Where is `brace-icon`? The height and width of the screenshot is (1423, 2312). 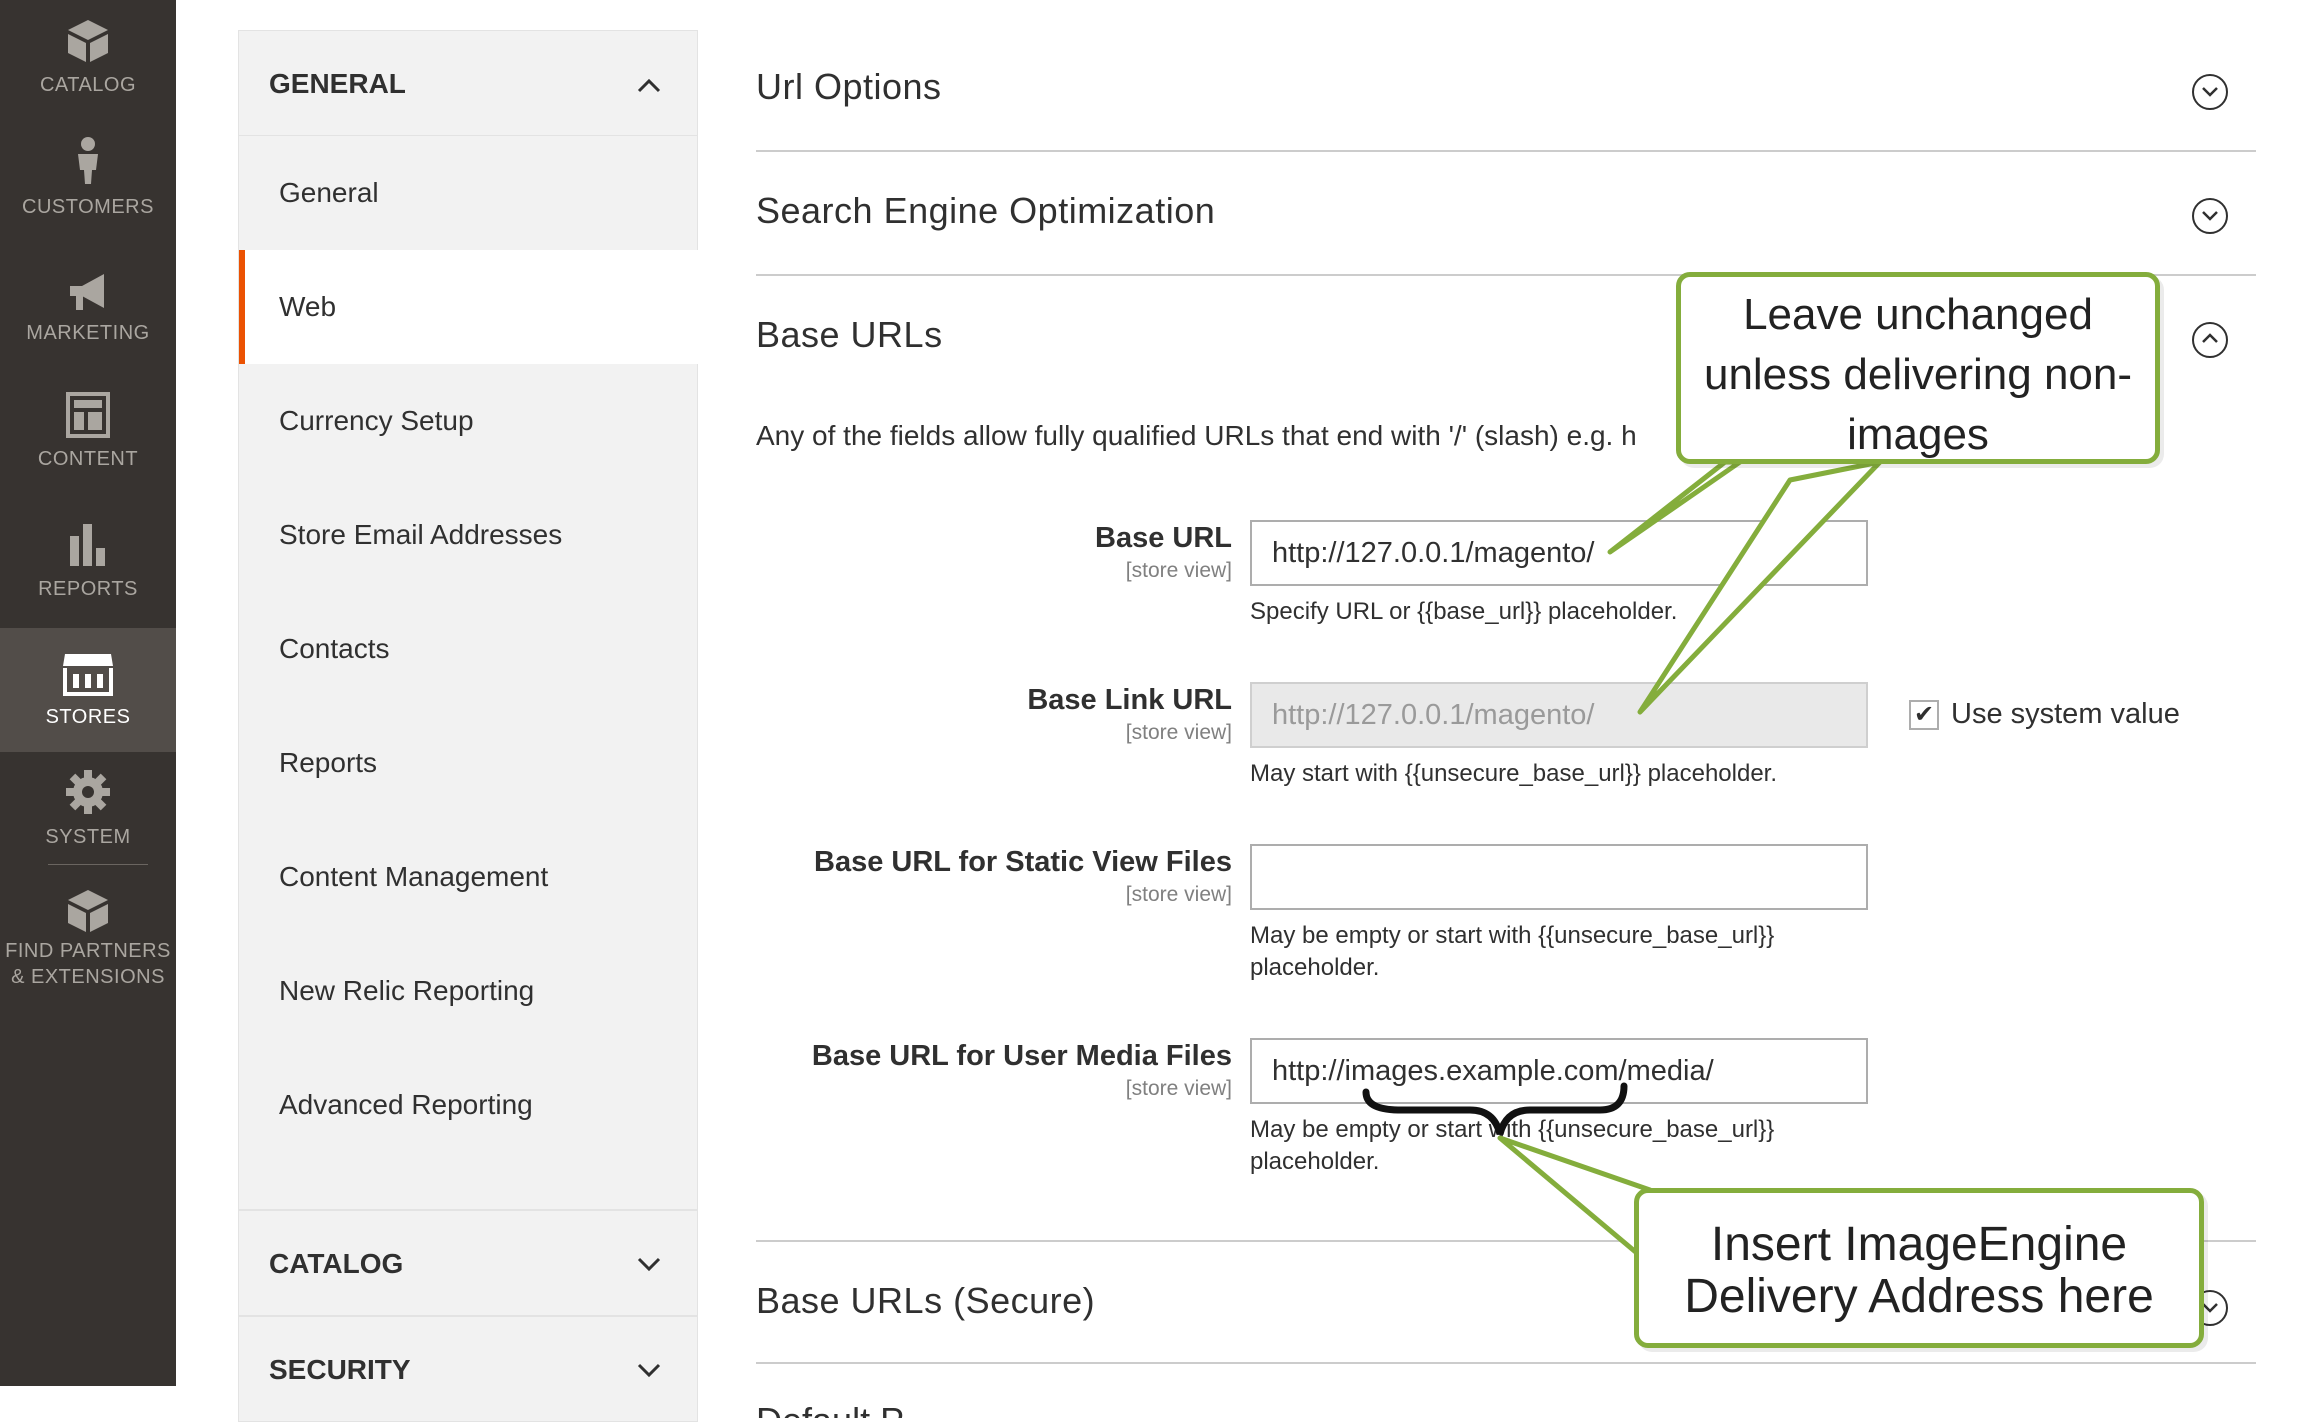
brace-icon is located at coordinates (1495, 1109).